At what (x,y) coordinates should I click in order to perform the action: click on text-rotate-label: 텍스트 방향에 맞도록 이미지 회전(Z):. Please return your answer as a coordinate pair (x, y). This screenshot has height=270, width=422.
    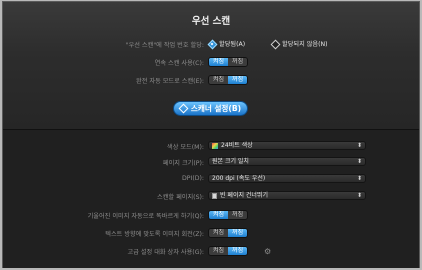
    Looking at the image, I should click on (154, 234).